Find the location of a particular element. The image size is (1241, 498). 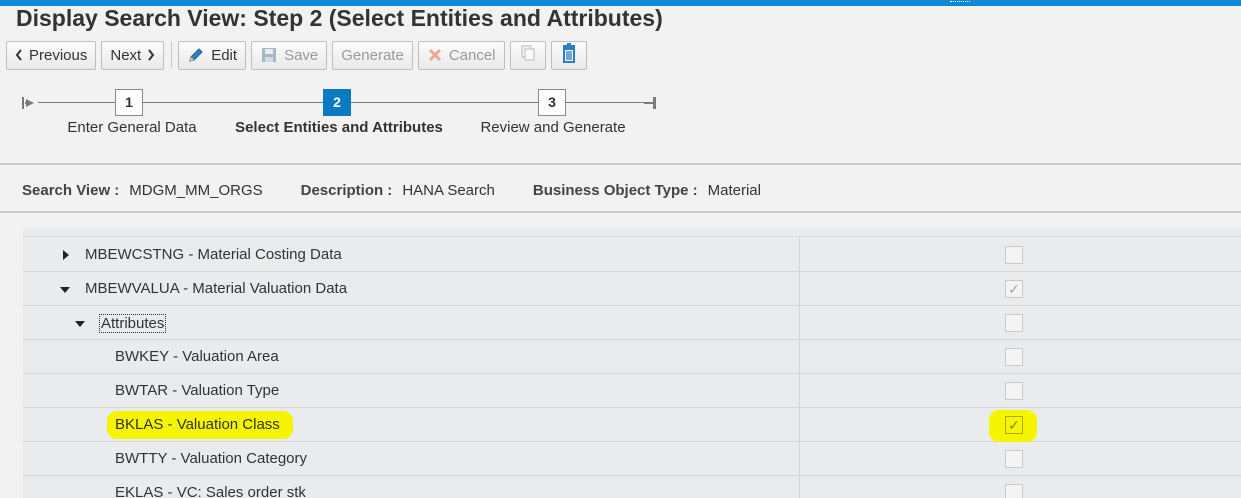

previous-button-label: Previous is located at coordinates (58, 55).